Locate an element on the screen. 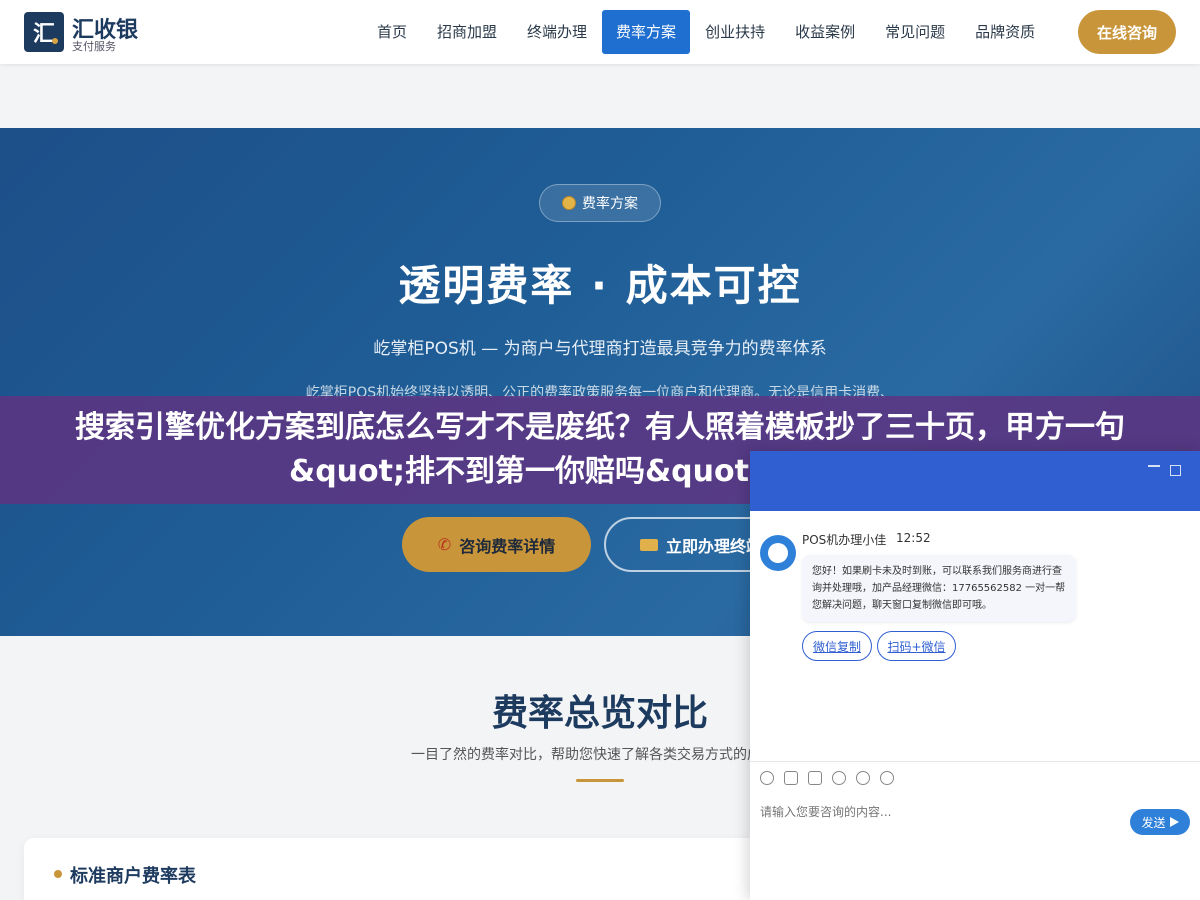 The image size is (1200, 900). hero-badge-label: 费率方案 is located at coordinates (610, 204).